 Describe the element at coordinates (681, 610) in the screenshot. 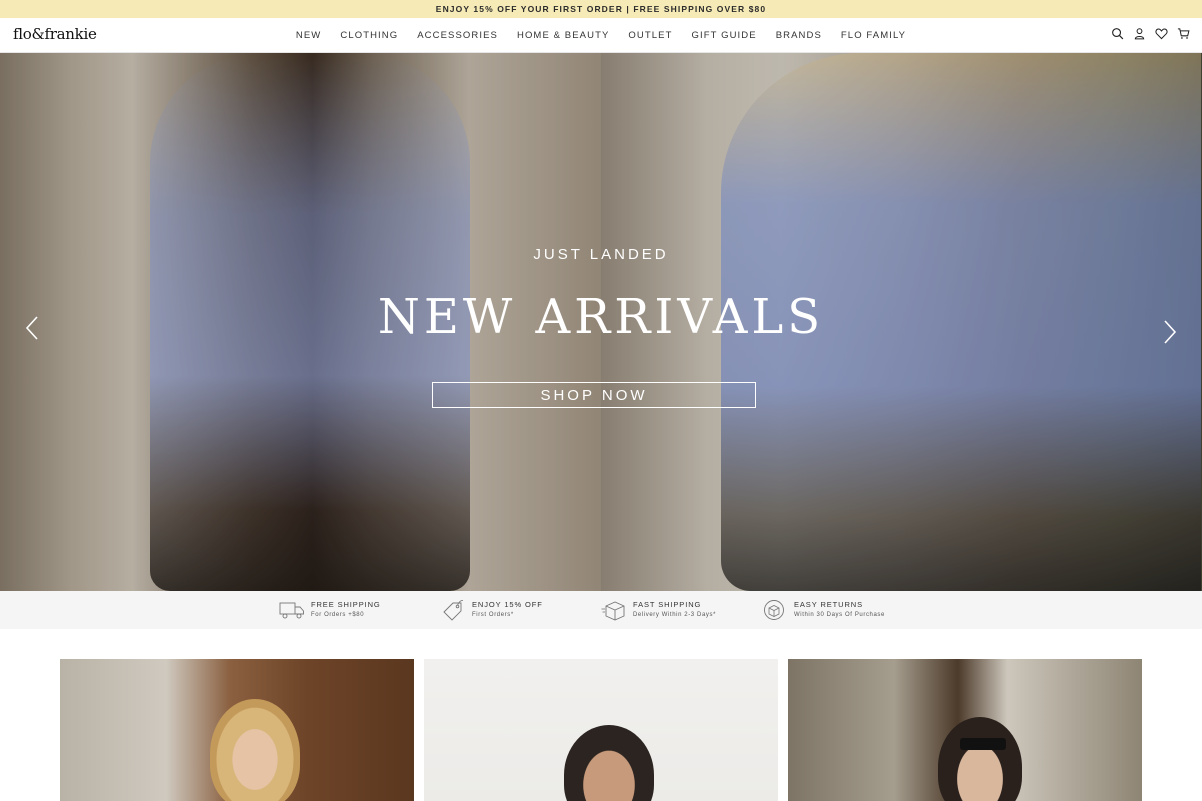

I see `feature-fast-shipping: FAST SHIPPING Delivery Within 2-3 Days*` at that location.